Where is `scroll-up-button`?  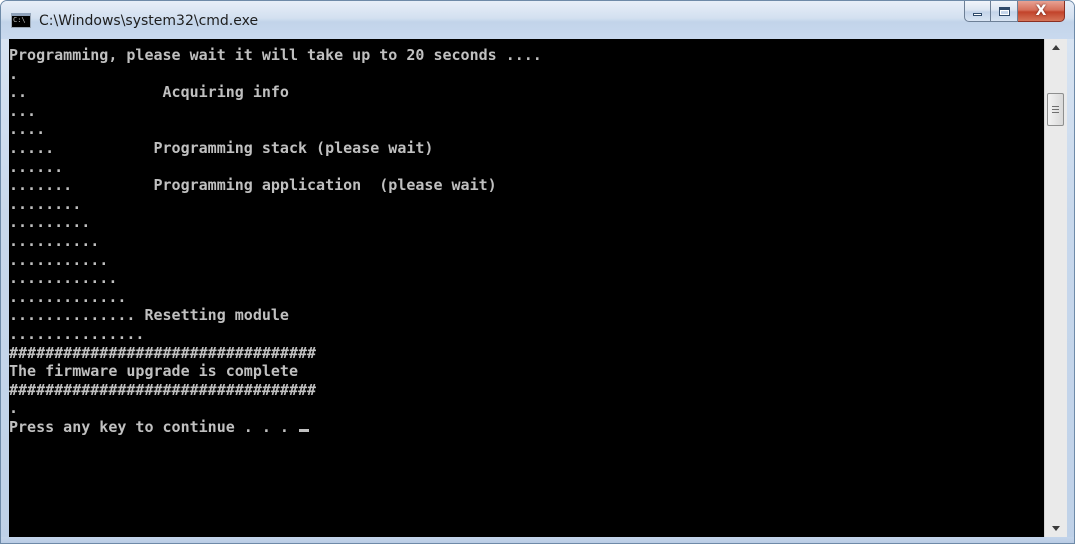
scroll-up-button is located at coordinates (1056, 47).